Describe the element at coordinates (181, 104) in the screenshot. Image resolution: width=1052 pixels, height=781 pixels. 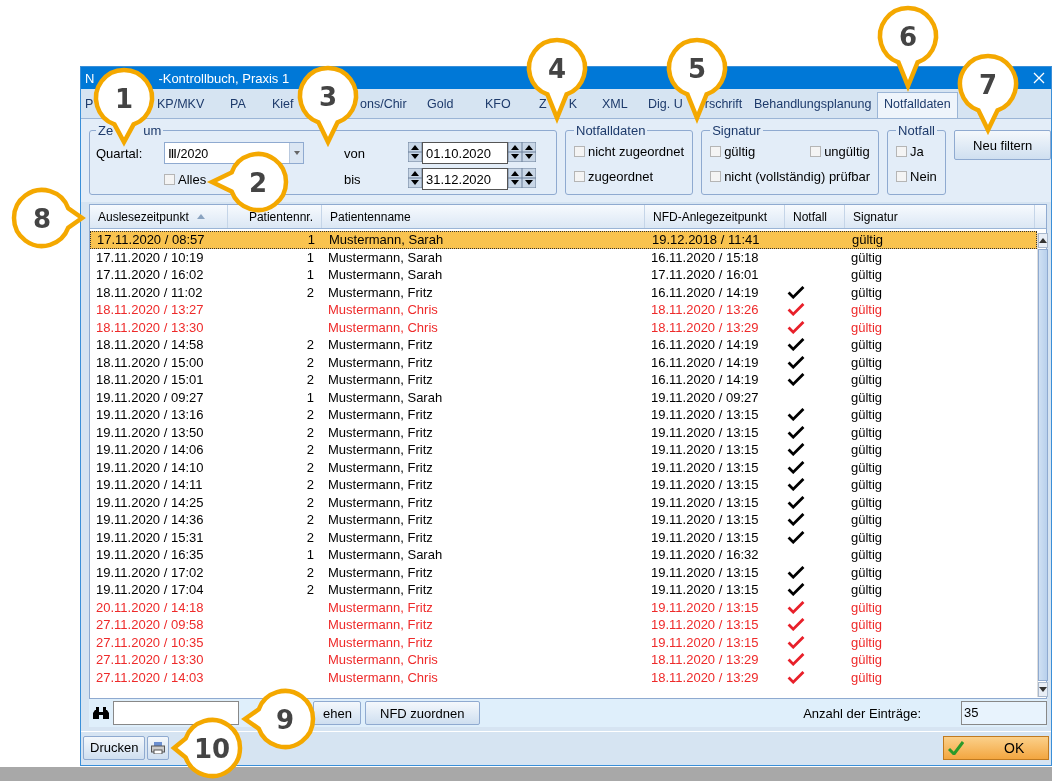
I see `tab: KP/MKV` at that location.